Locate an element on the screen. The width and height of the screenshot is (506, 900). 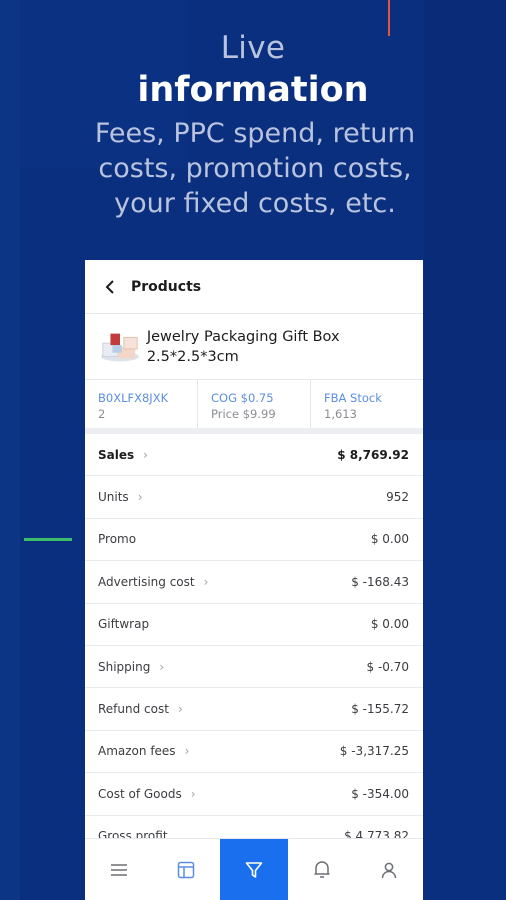
stat-fba-stock: FBA Stock 1,613 is located at coordinates (367, 404).